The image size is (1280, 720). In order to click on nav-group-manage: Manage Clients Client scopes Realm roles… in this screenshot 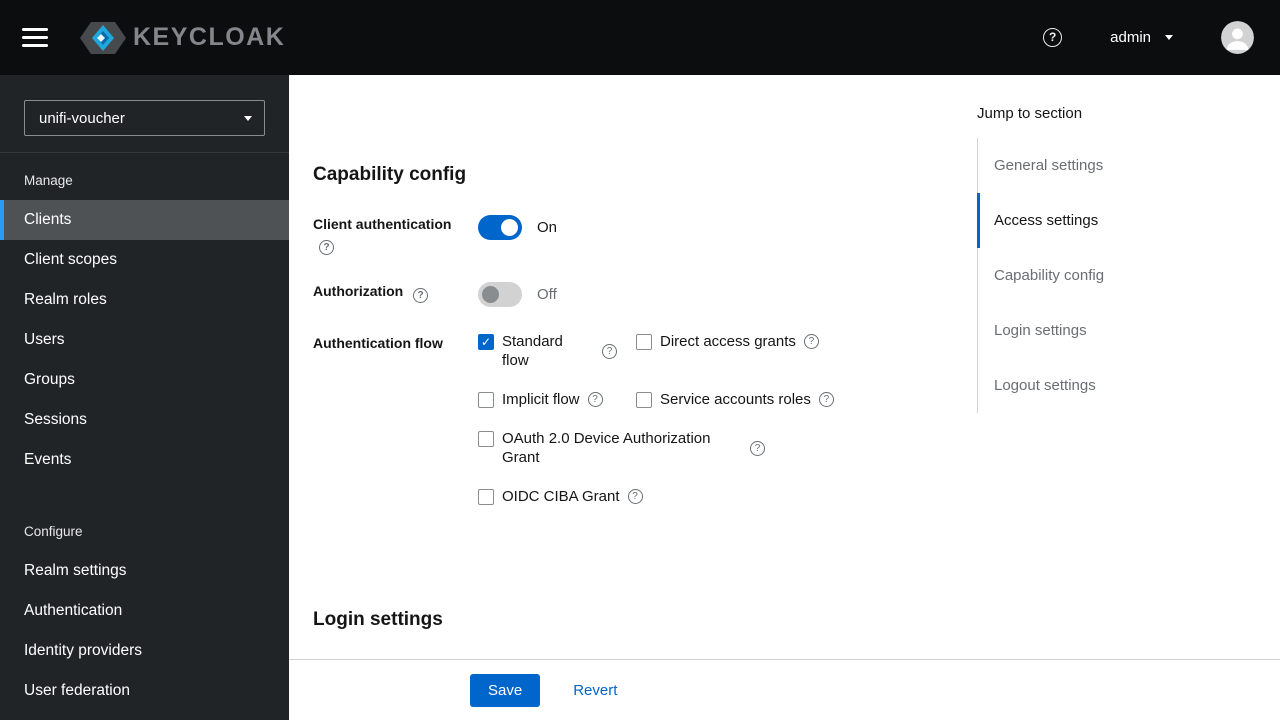, I will do `click(144, 316)`.